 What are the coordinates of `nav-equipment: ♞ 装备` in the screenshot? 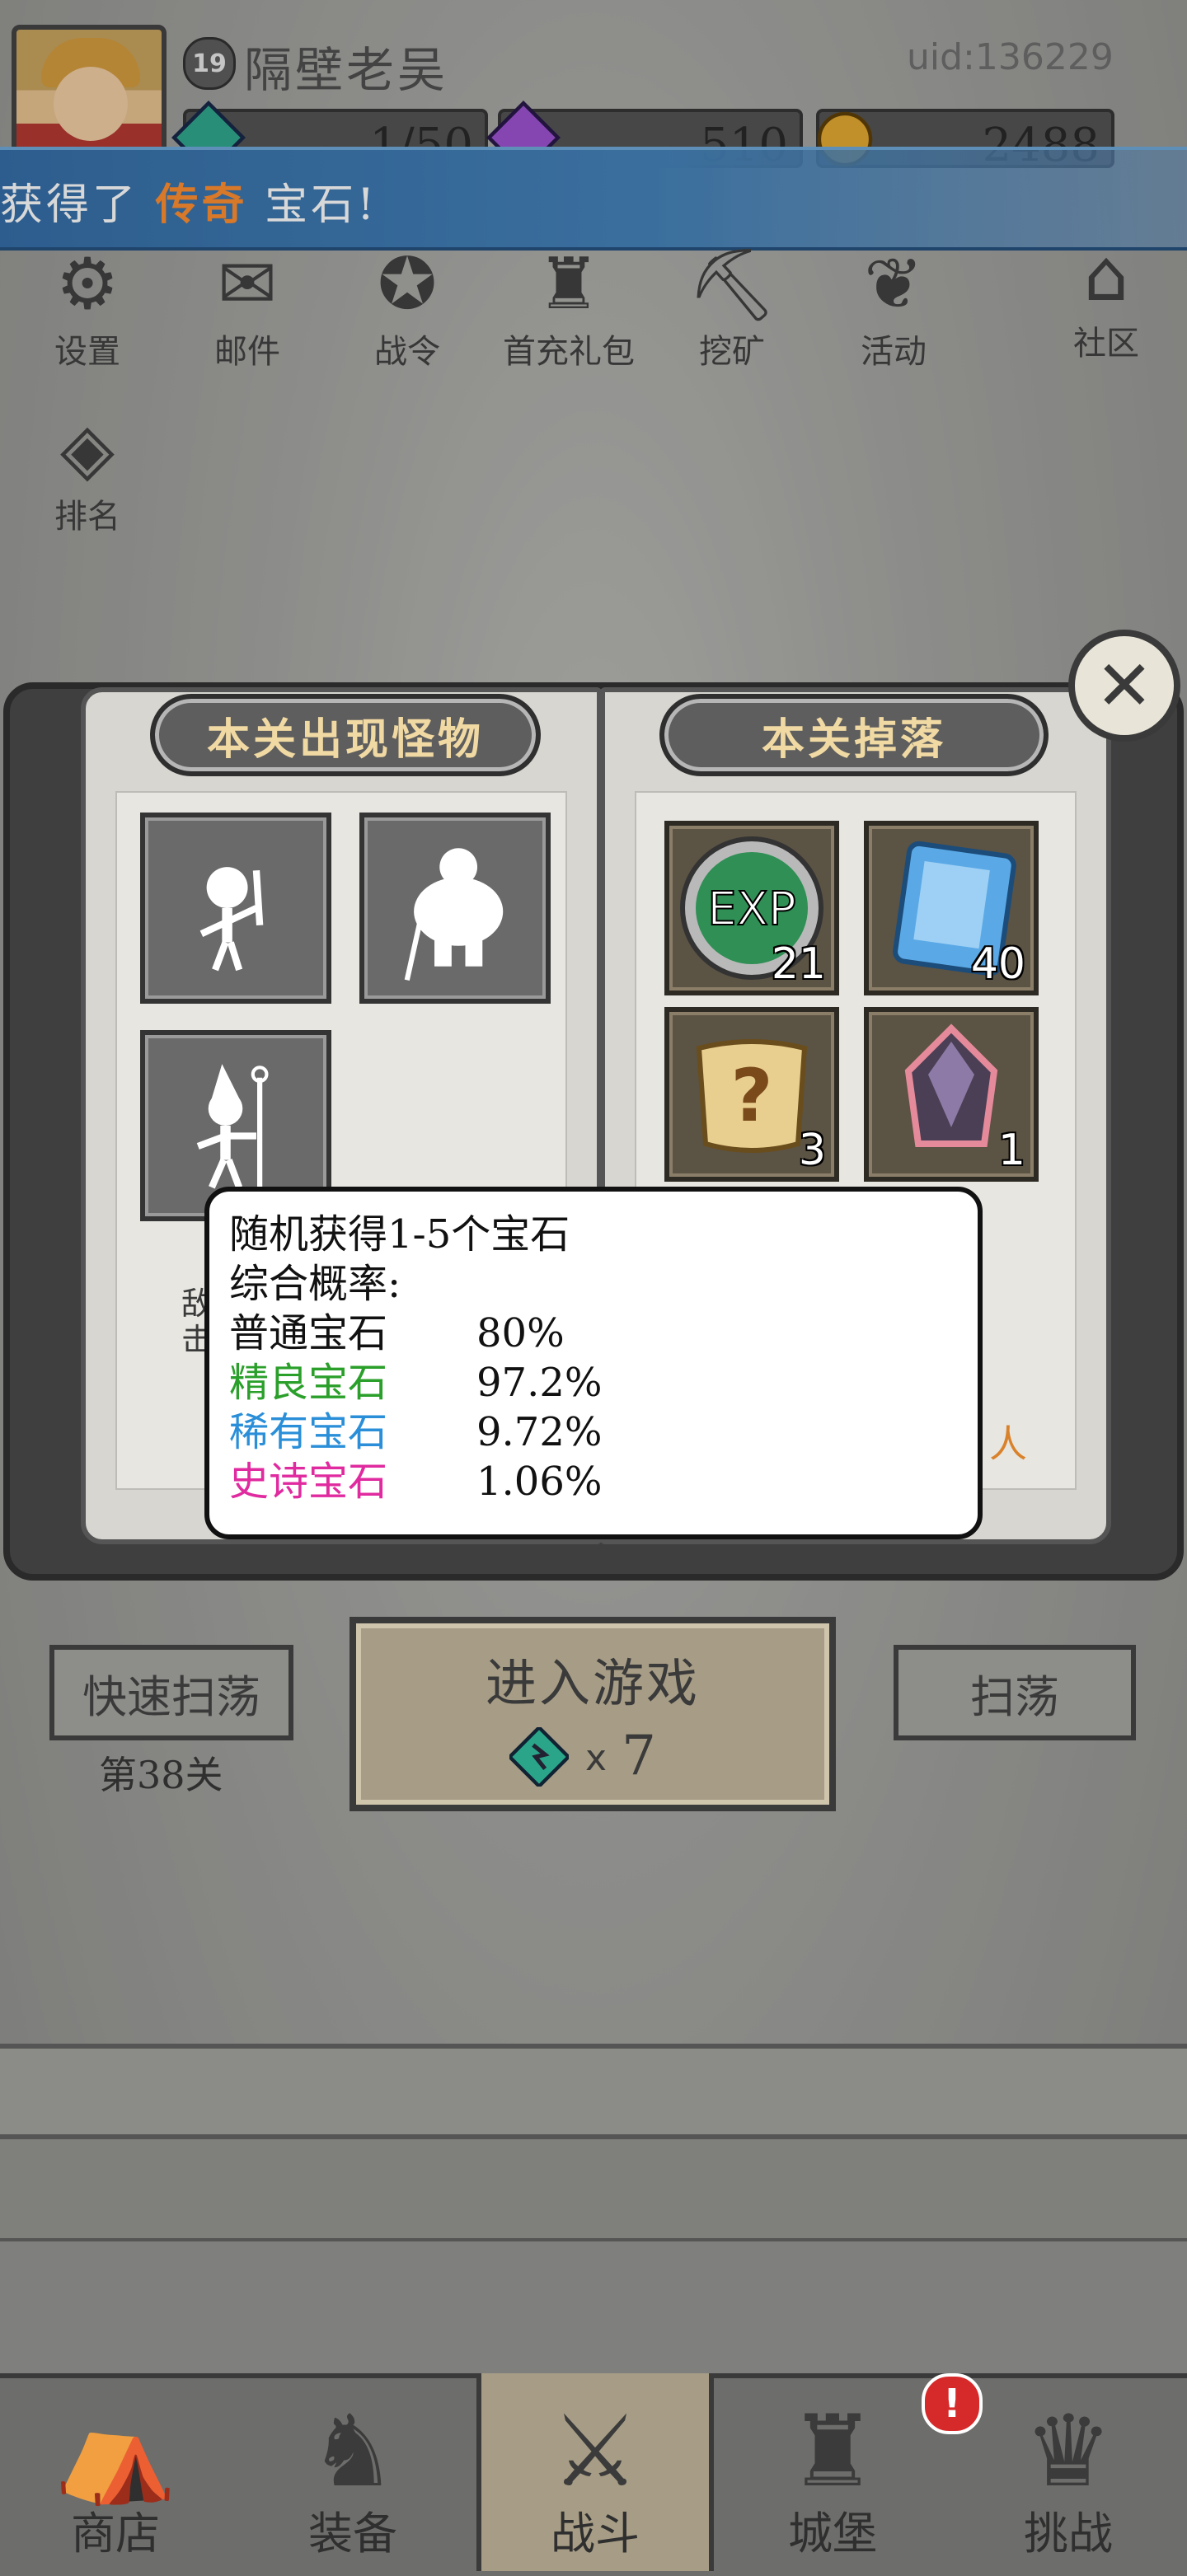 It's located at (353, 2472).